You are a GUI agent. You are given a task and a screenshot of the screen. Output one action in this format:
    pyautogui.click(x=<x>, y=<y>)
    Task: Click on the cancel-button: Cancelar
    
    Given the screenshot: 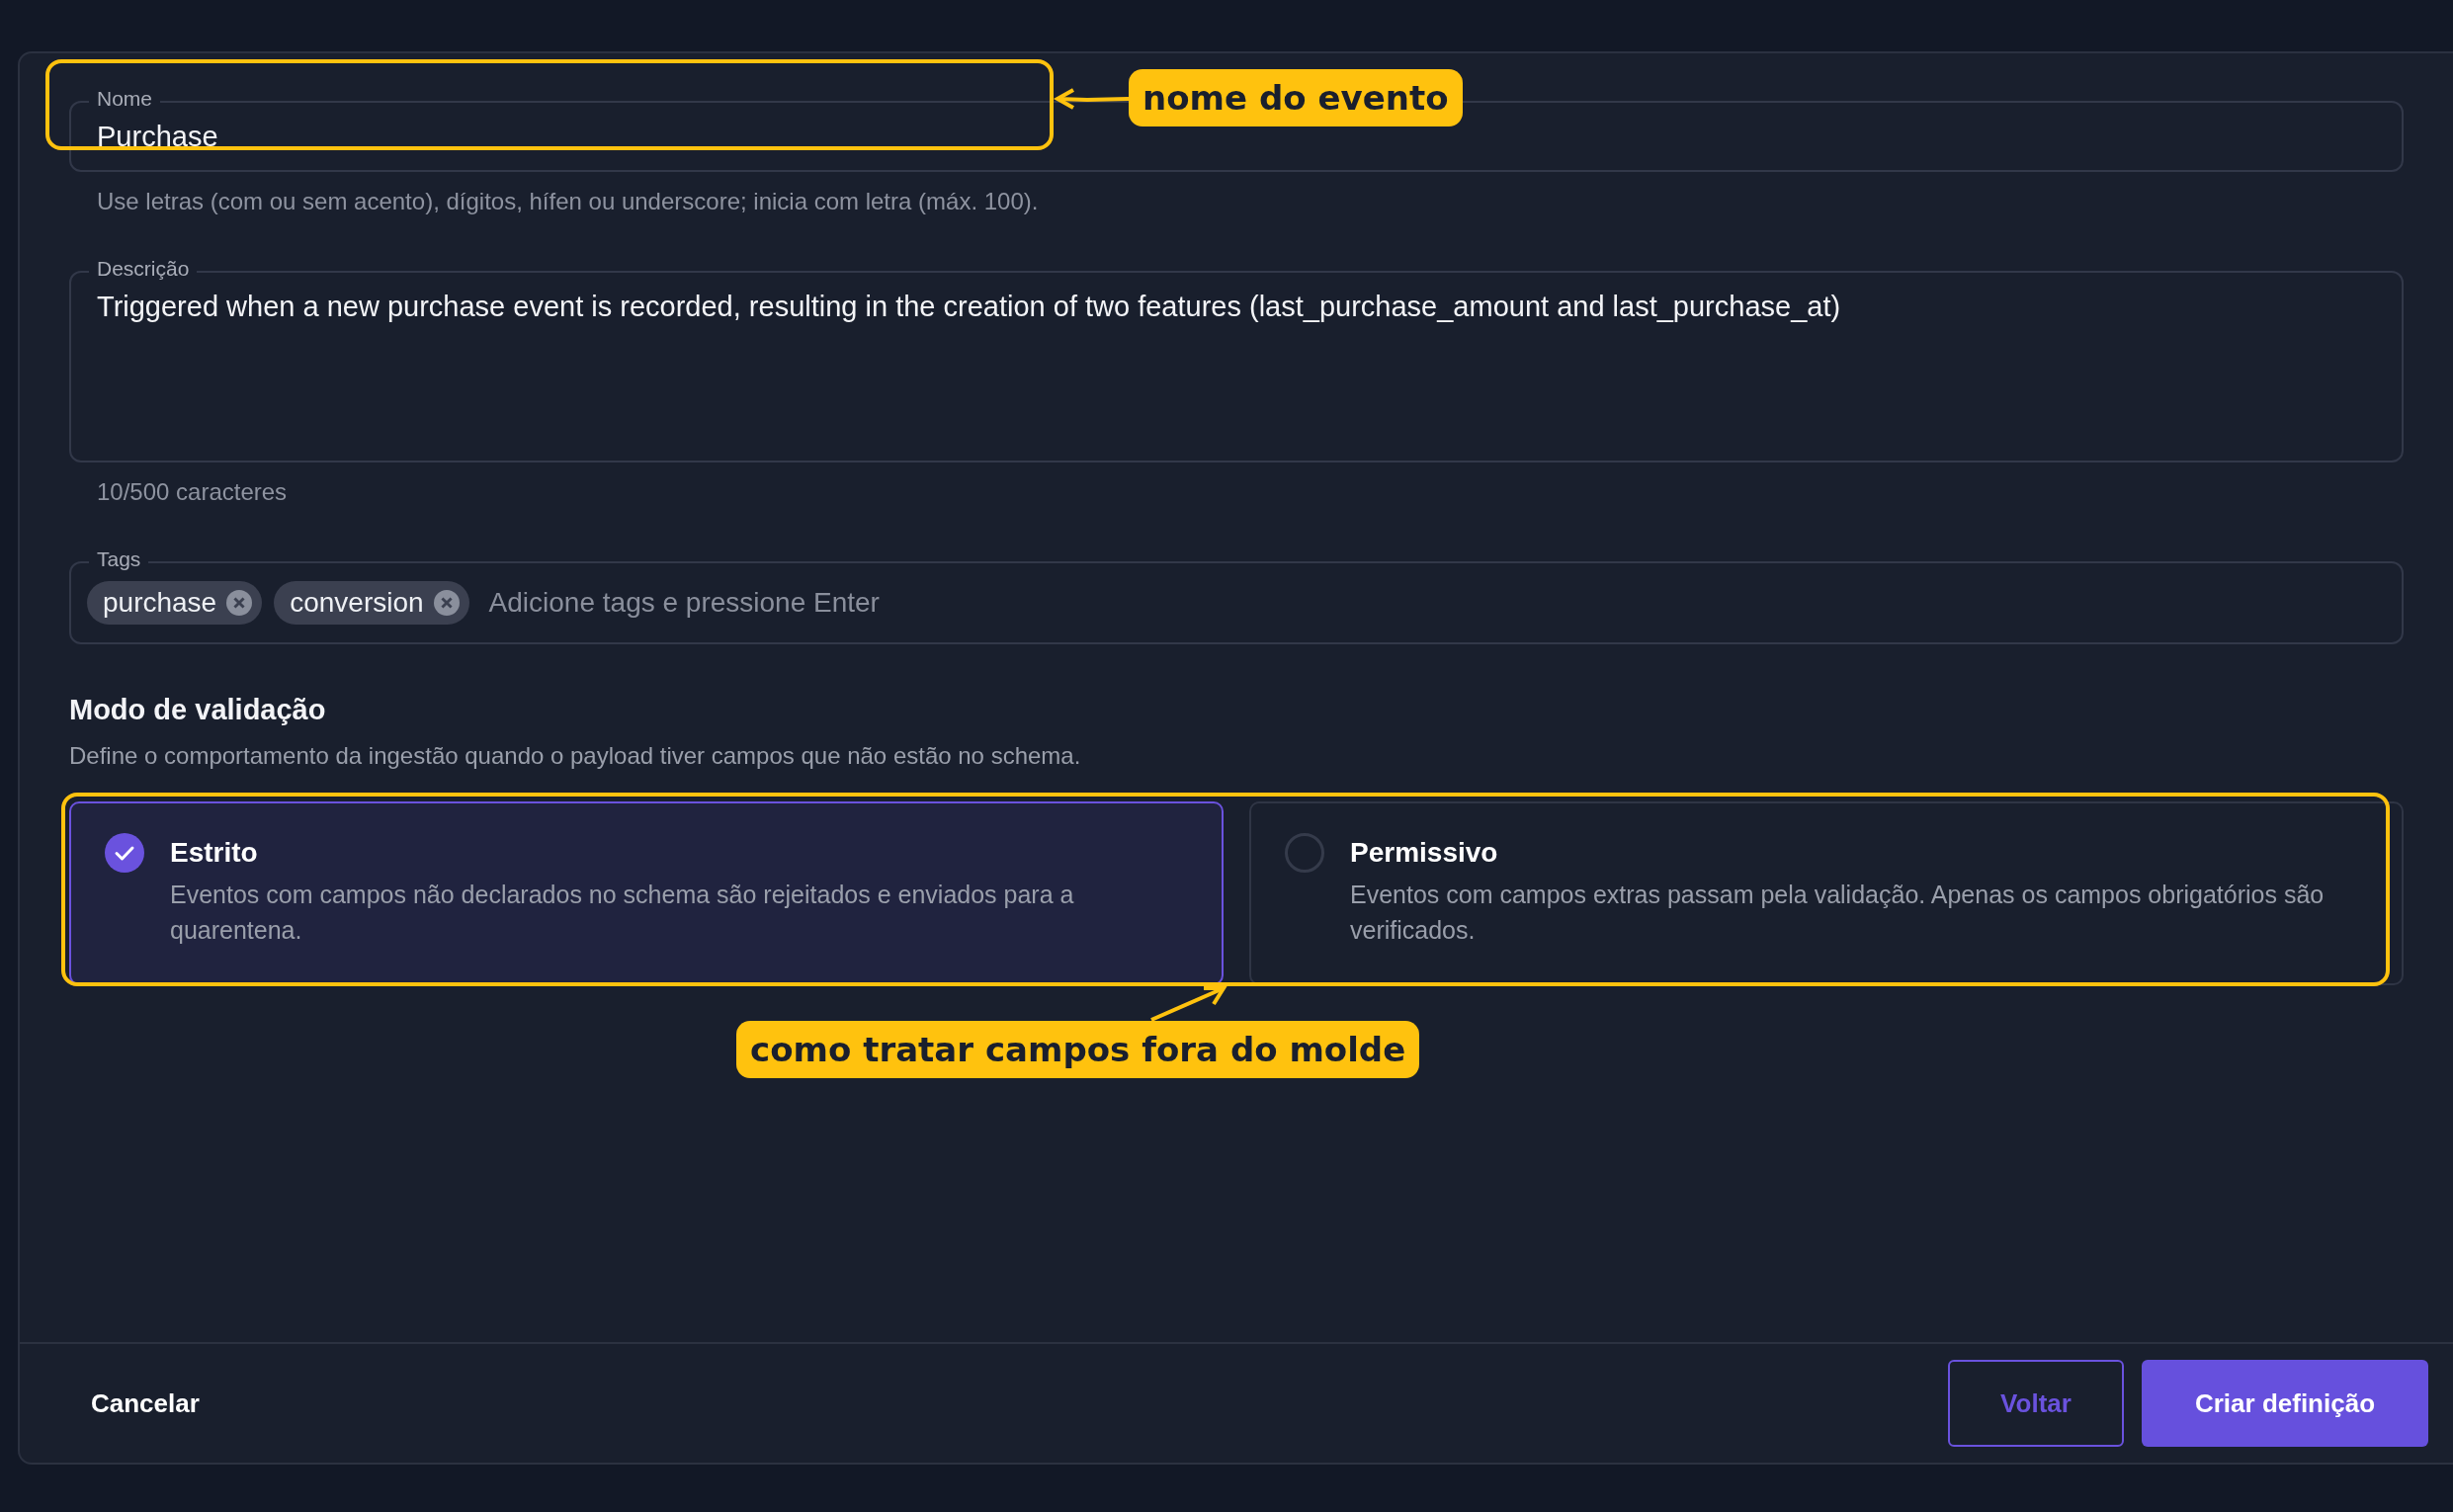 What is the action you would take?
    pyautogui.click(x=145, y=1403)
    